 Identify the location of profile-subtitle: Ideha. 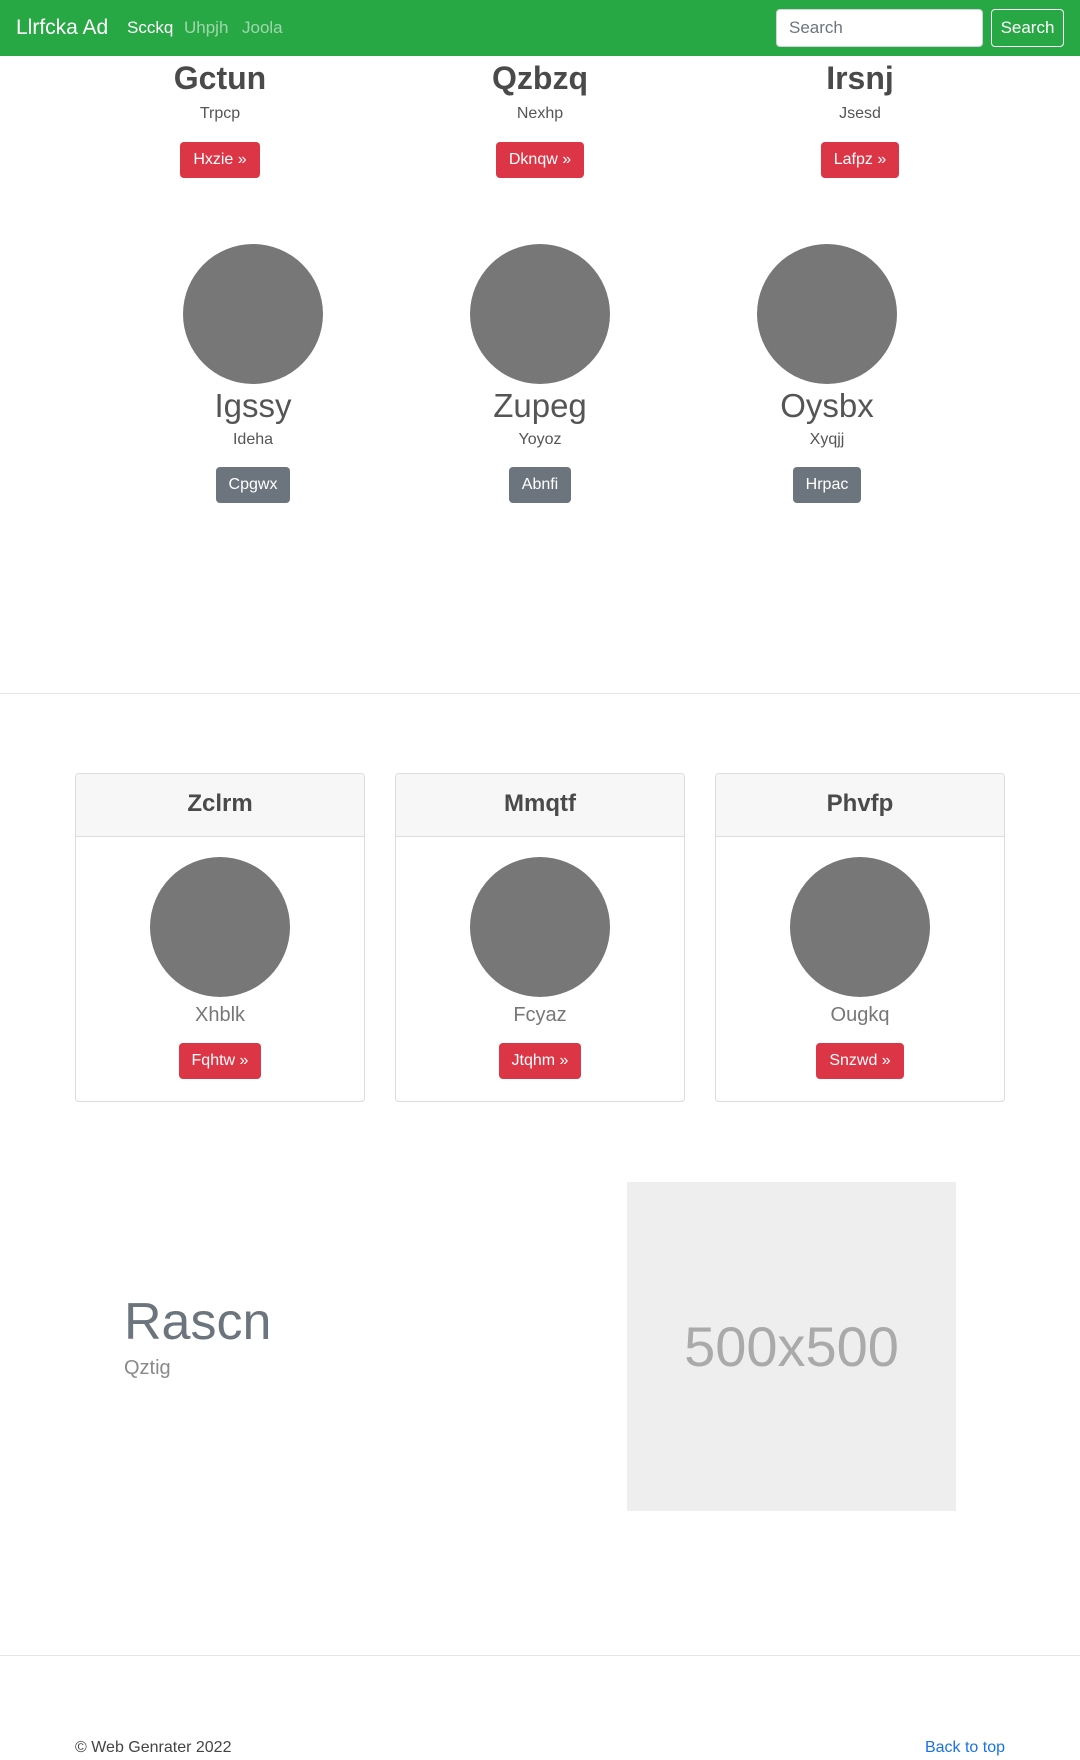
(253, 439).